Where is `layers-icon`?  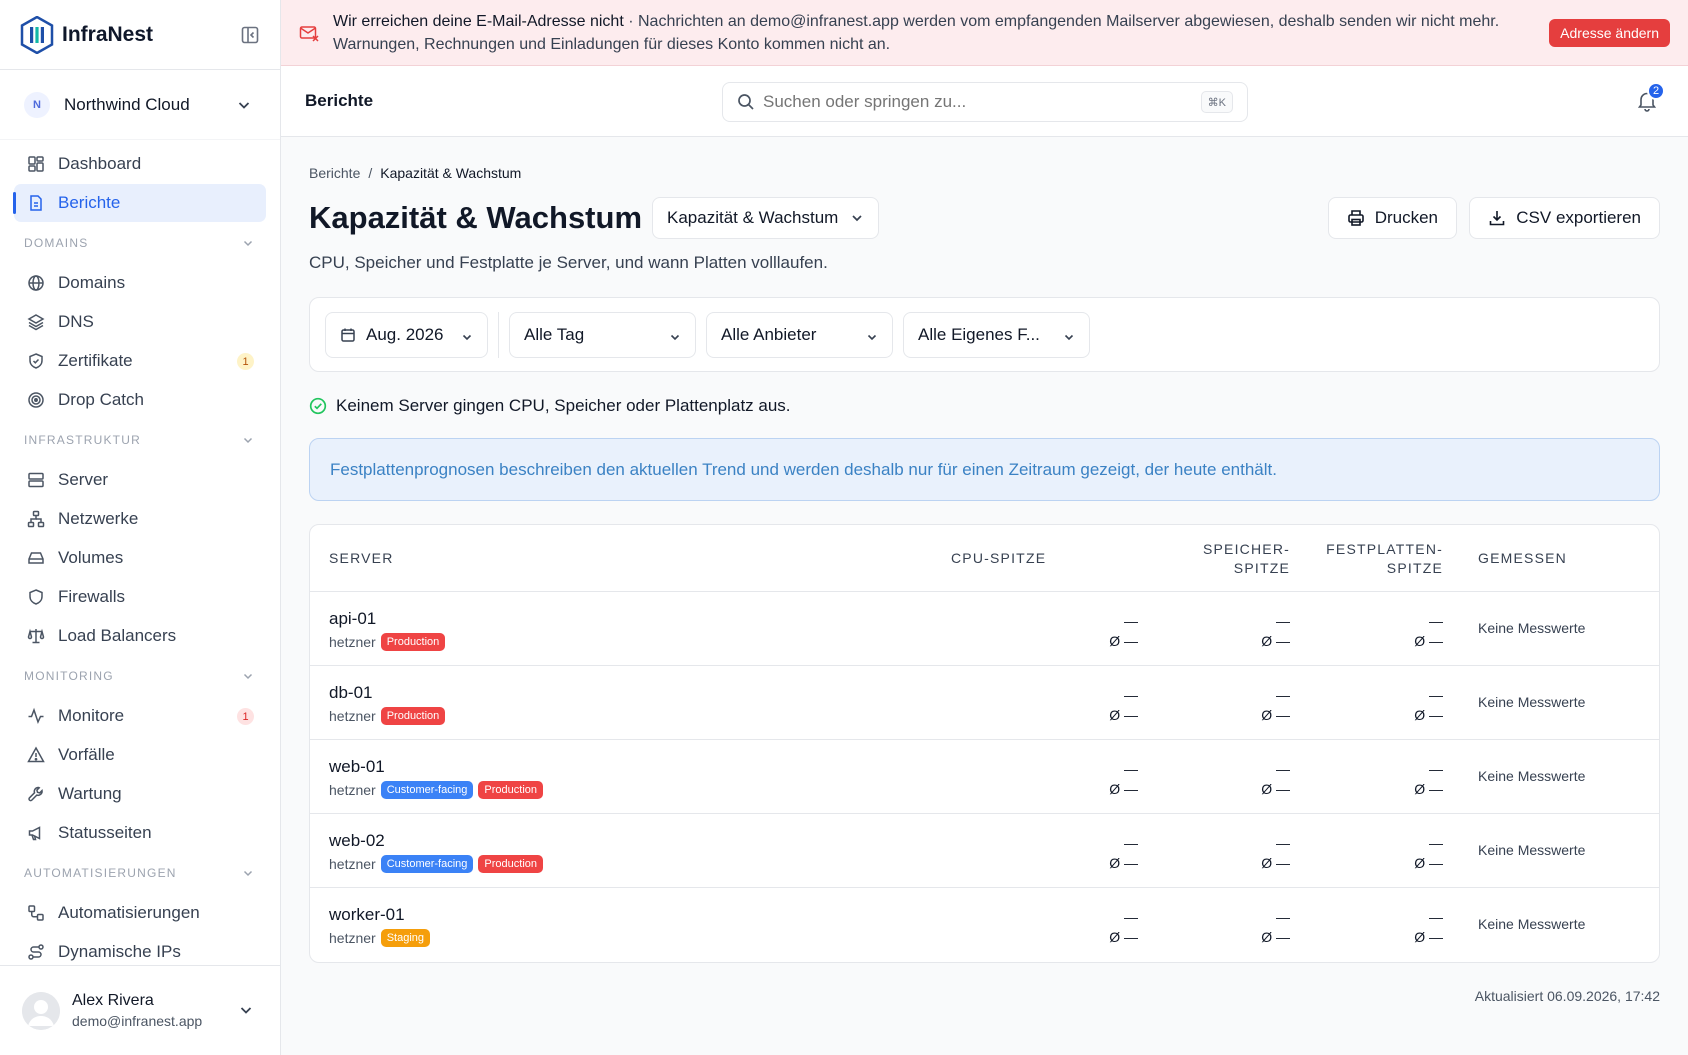 layers-icon is located at coordinates (36, 322).